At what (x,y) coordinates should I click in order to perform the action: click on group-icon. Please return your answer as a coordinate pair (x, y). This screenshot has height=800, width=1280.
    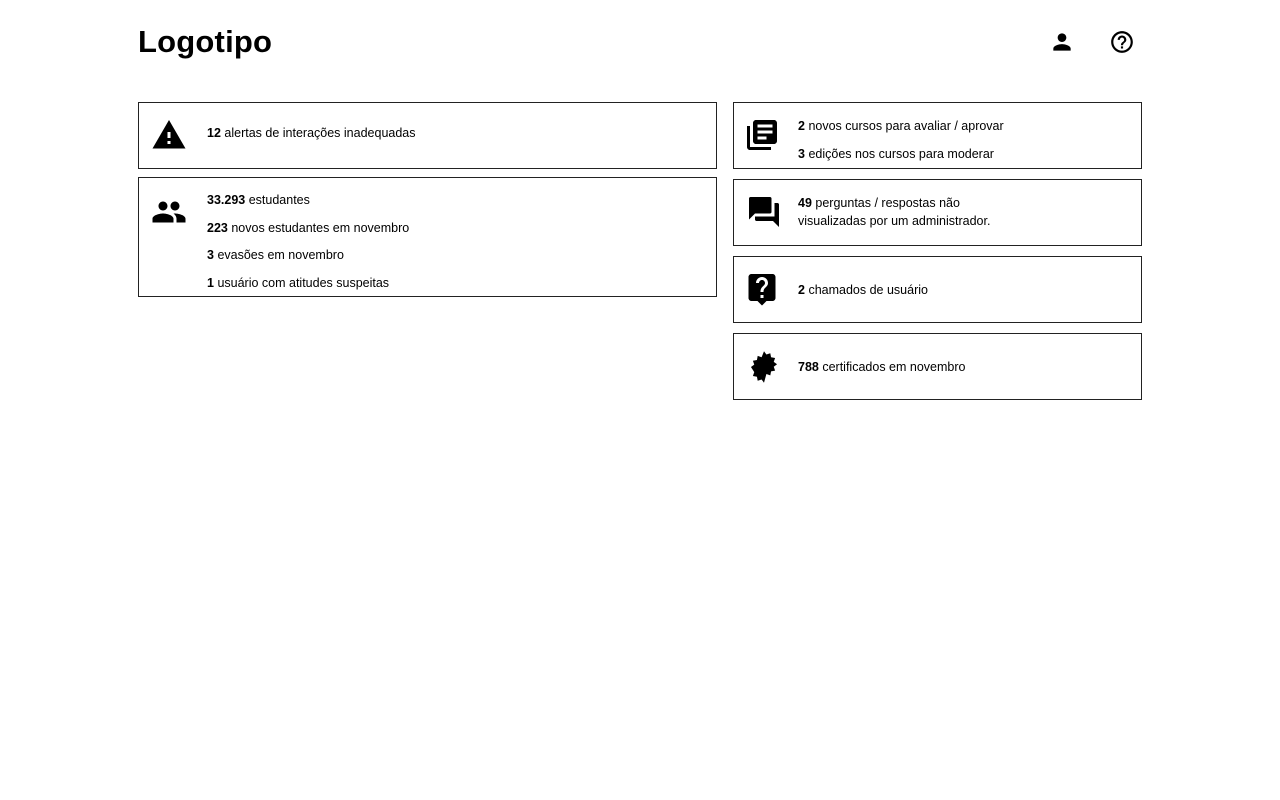
    Looking at the image, I should click on (169, 212).